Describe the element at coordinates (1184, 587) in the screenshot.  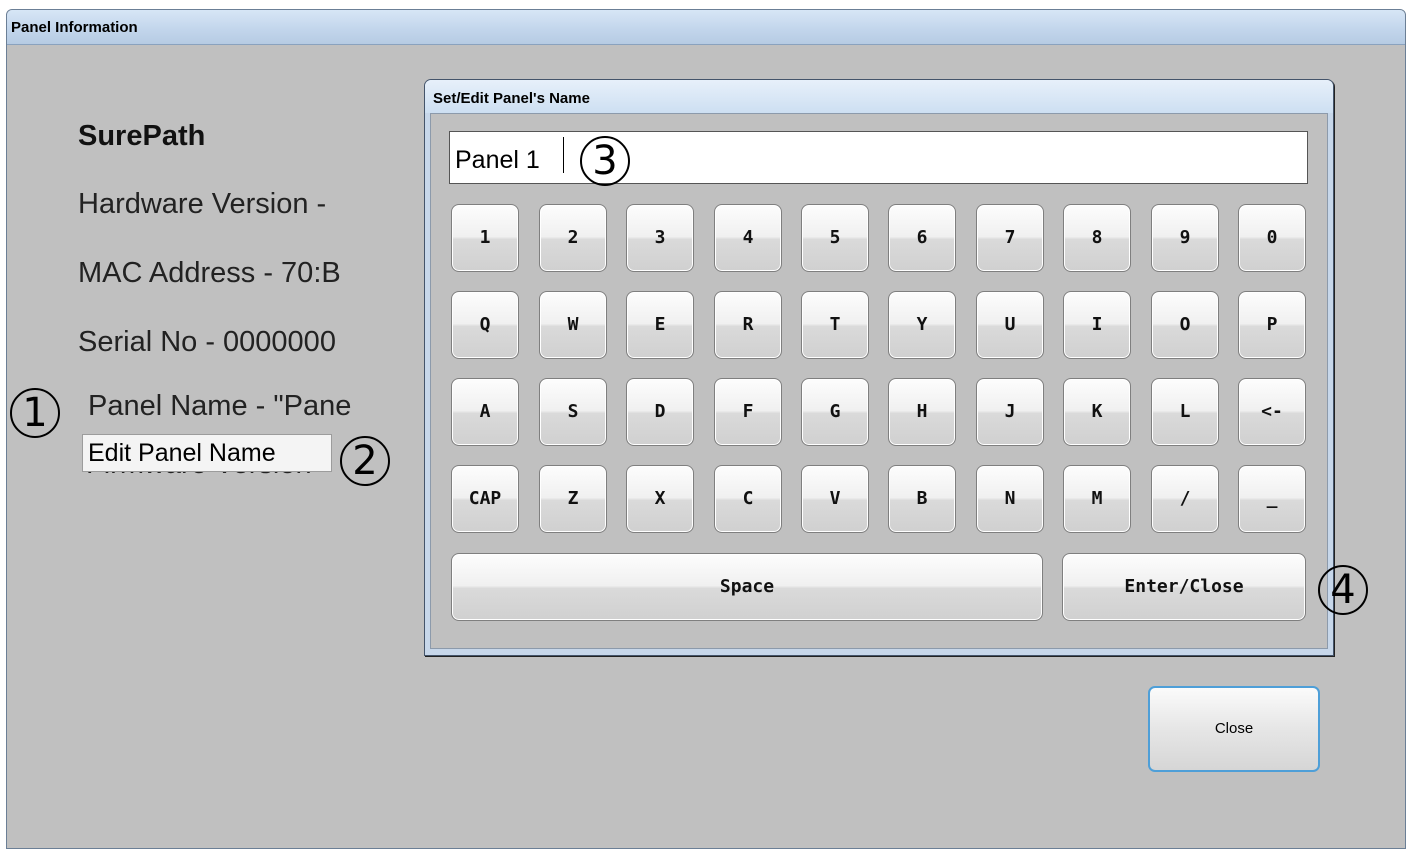
I see `key-enter-close: Enter/Close` at that location.